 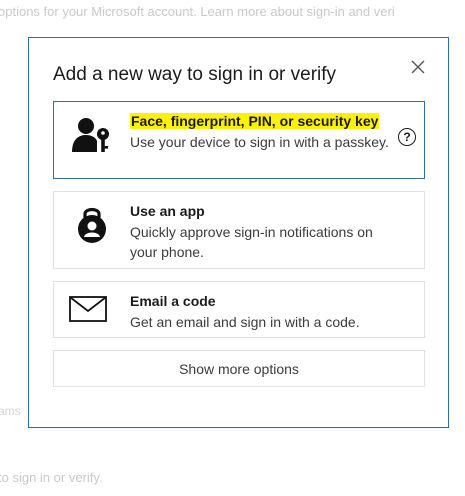 I want to click on close-icon, so click(x=418, y=67).